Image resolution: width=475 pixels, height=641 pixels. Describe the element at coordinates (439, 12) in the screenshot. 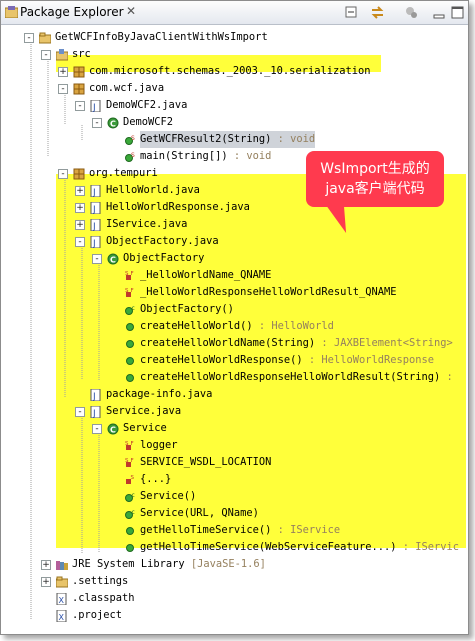

I see `minimize-icon` at that location.